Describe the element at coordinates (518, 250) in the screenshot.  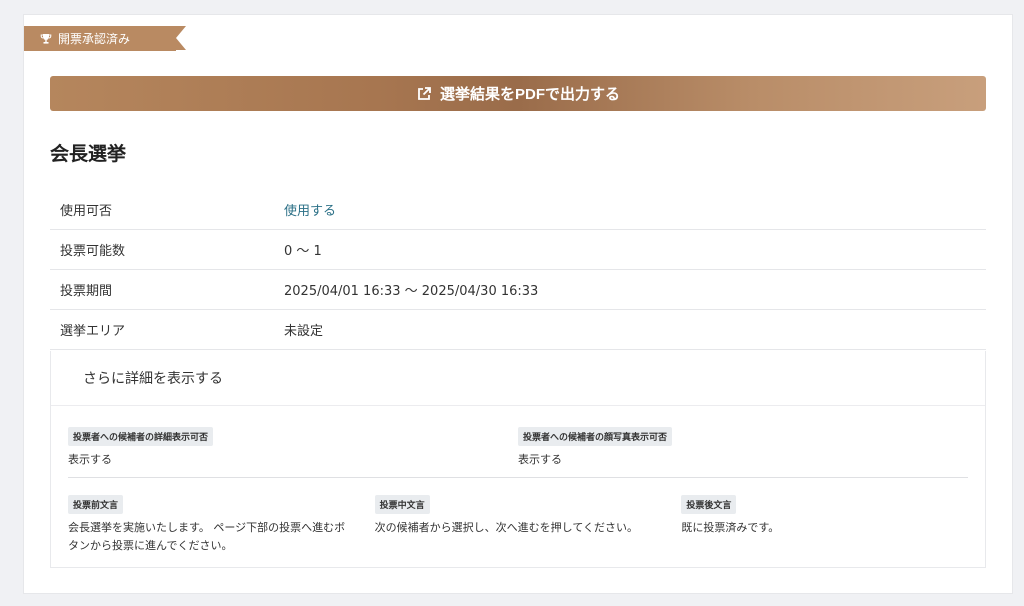
I see `info-row-vote-count: 投票可能数 0 〜 1` at that location.